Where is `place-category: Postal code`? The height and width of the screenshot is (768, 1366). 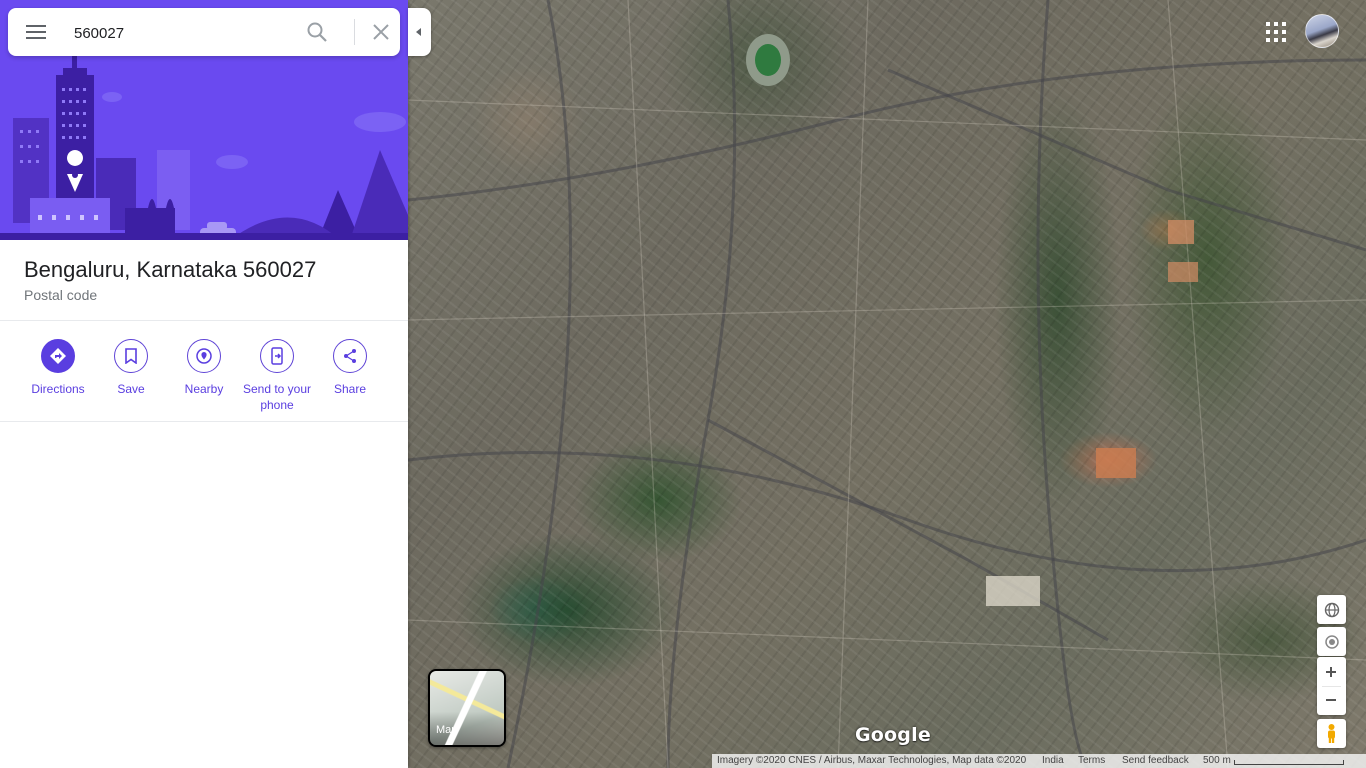
place-category: Postal code is located at coordinates (61, 295).